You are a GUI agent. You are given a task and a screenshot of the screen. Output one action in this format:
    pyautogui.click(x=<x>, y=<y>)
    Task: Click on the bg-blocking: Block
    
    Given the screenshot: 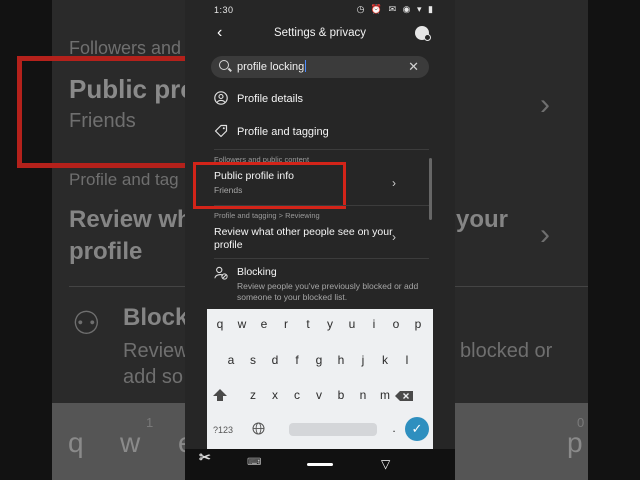 What is the action you would take?
    pyautogui.click(x=156, y=317)
    